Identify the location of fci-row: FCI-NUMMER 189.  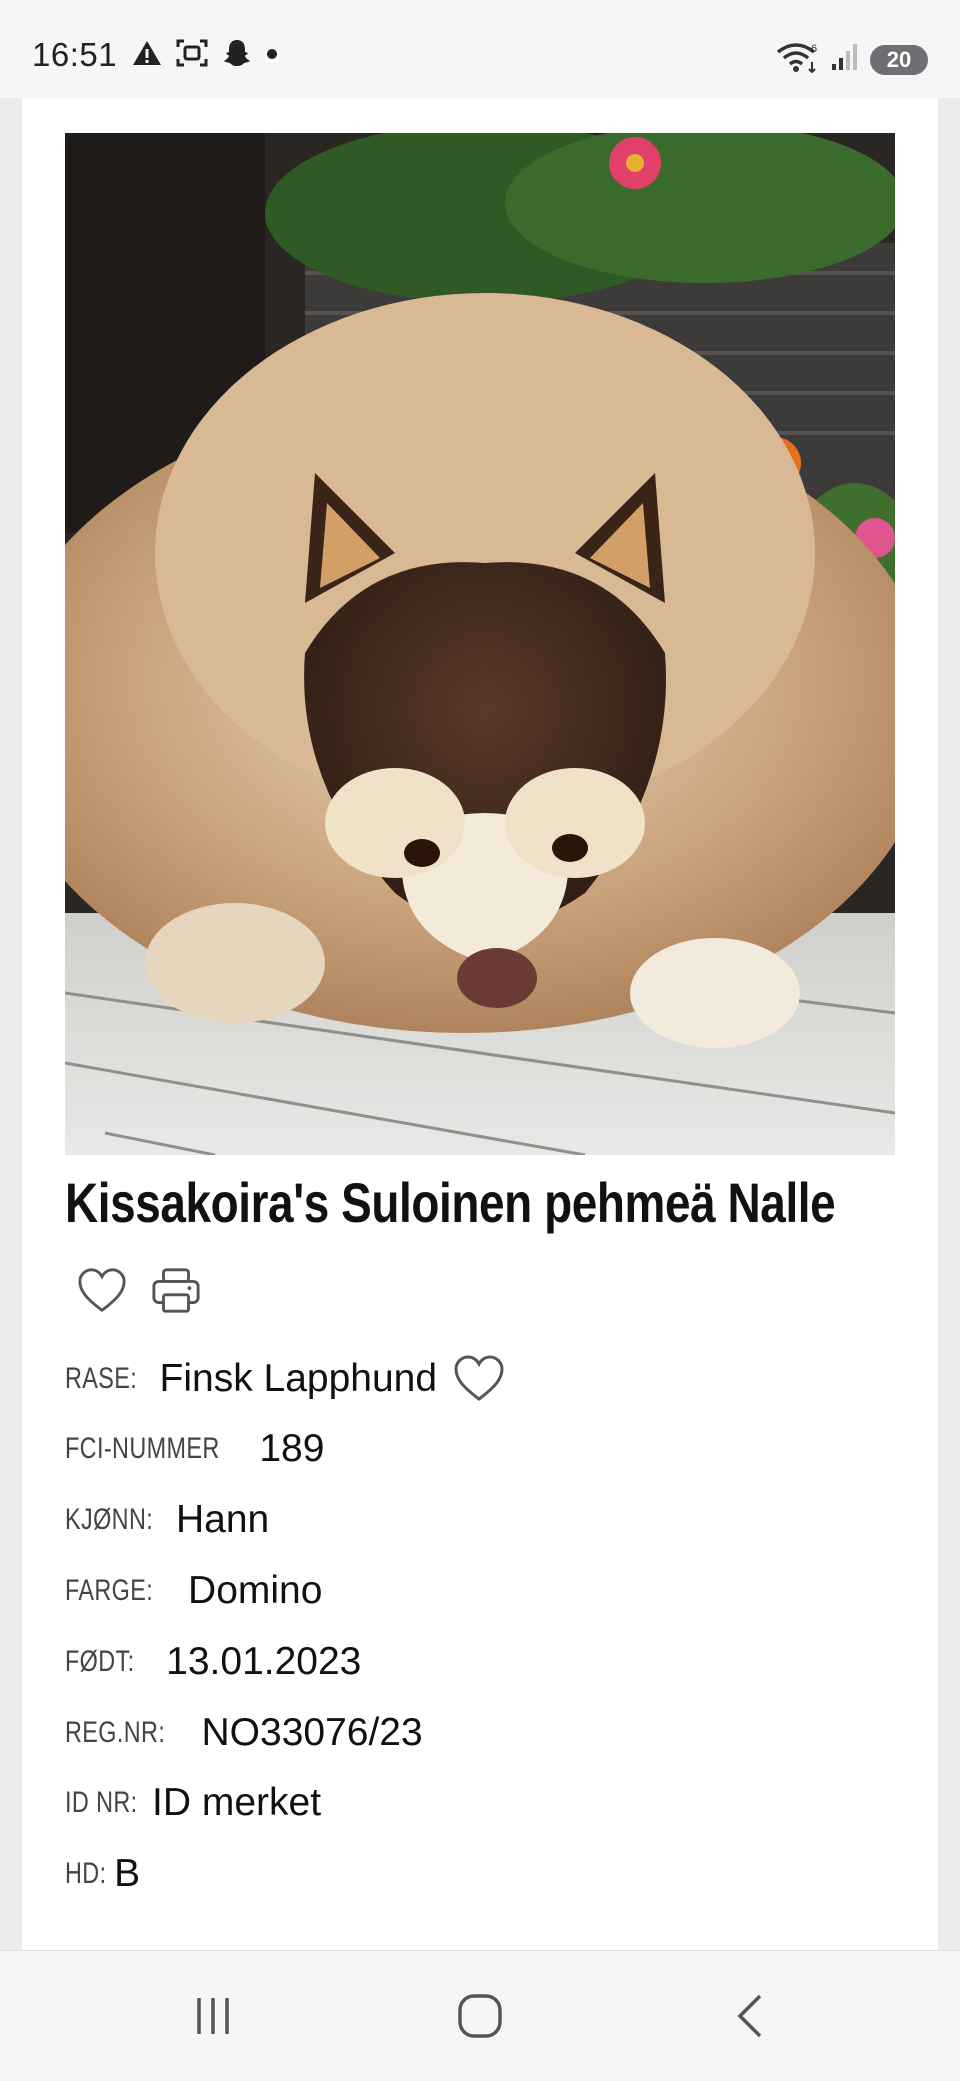
(194, 1449).